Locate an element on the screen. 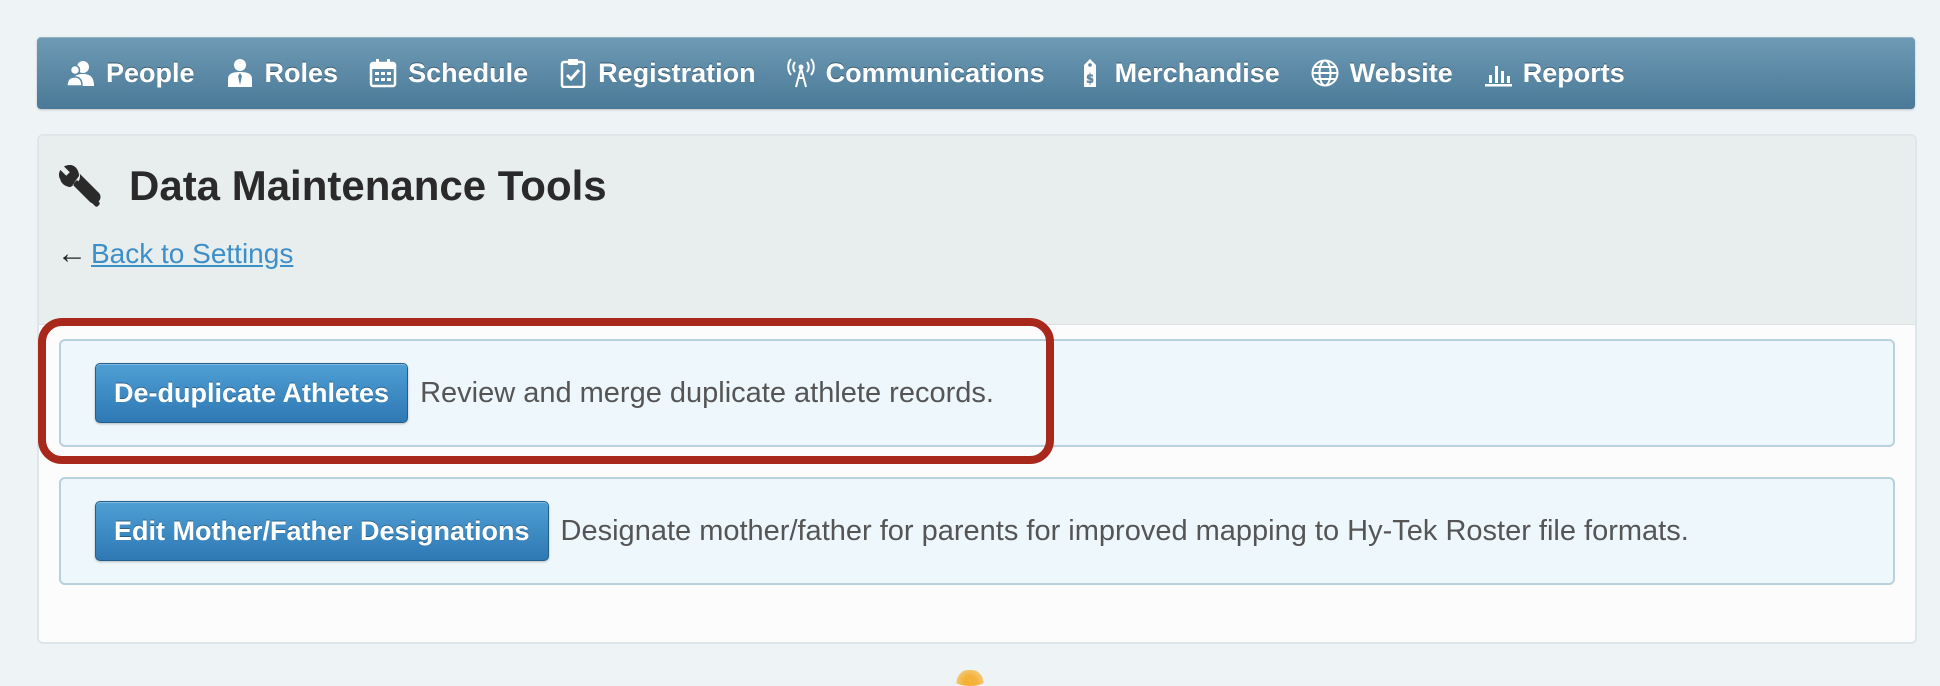 Image resolution: width=1940 pixels, height=686 pixels. nav-item-reports: Reports is located at coordinates (1554, 73).